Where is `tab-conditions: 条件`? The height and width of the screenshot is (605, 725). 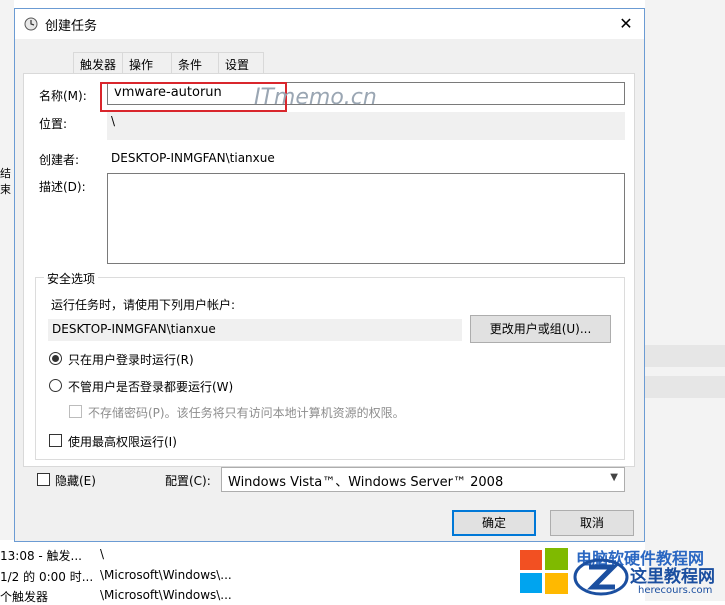
tab-conditions: 条件 is located at coordinates (195, 63).